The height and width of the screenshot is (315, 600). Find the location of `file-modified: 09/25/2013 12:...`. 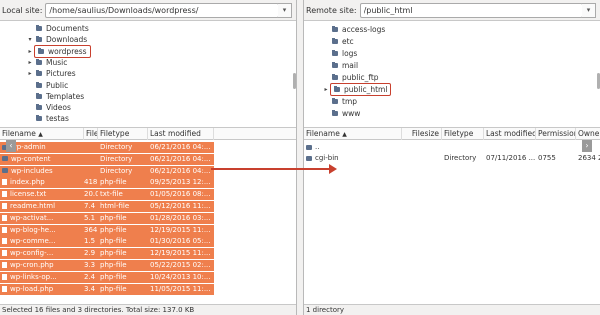

file-modified: 09/25/2013 12:... is located at coordinates (180, 182).